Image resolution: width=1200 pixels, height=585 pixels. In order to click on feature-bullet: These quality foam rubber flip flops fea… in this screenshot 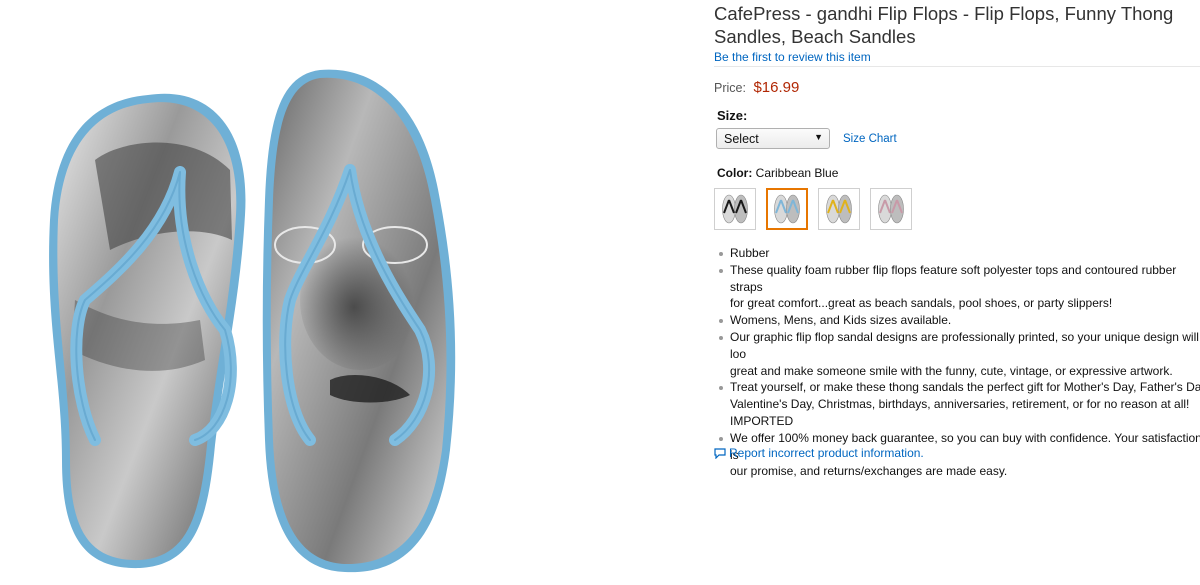, I will do `click(958, 287)`.